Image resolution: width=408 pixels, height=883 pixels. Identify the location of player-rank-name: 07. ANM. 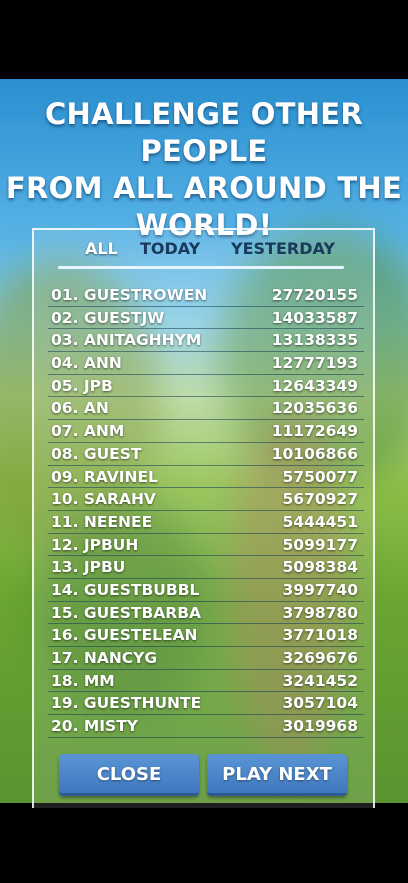
(88, 431).